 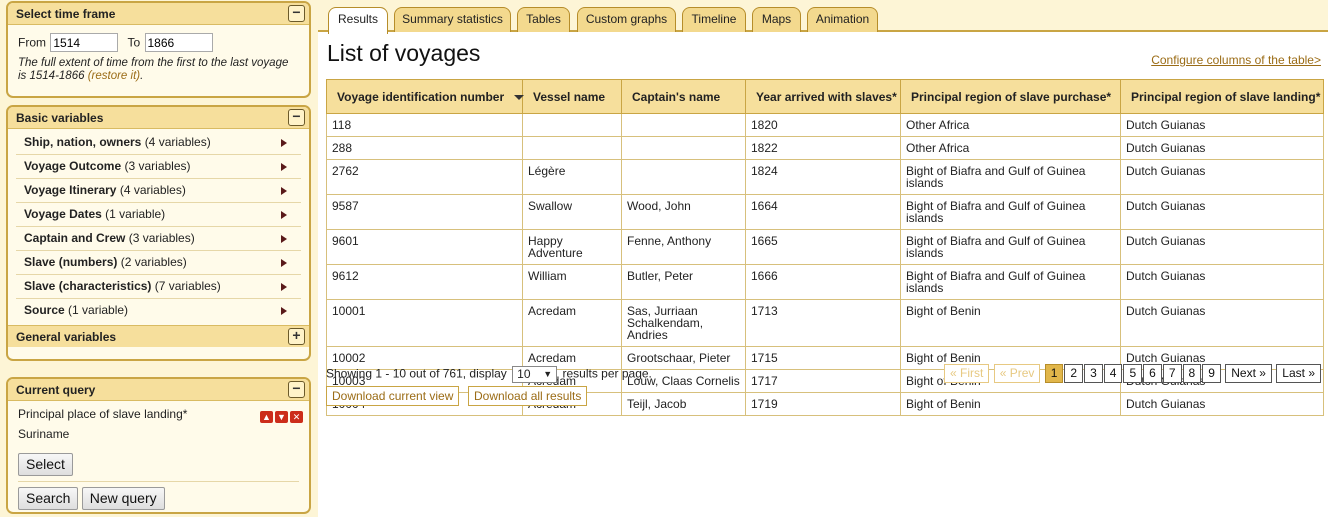 I want to click on collapse-time-frame-button: −, so click(x=296, y=13).